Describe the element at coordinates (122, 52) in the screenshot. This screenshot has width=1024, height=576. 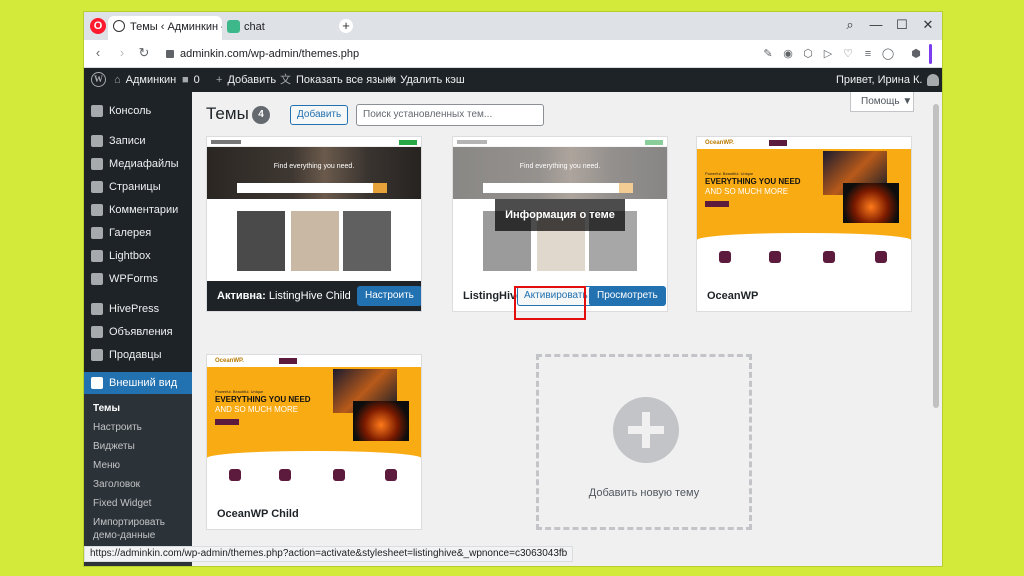
I see `forward-icon: ›` at that location.